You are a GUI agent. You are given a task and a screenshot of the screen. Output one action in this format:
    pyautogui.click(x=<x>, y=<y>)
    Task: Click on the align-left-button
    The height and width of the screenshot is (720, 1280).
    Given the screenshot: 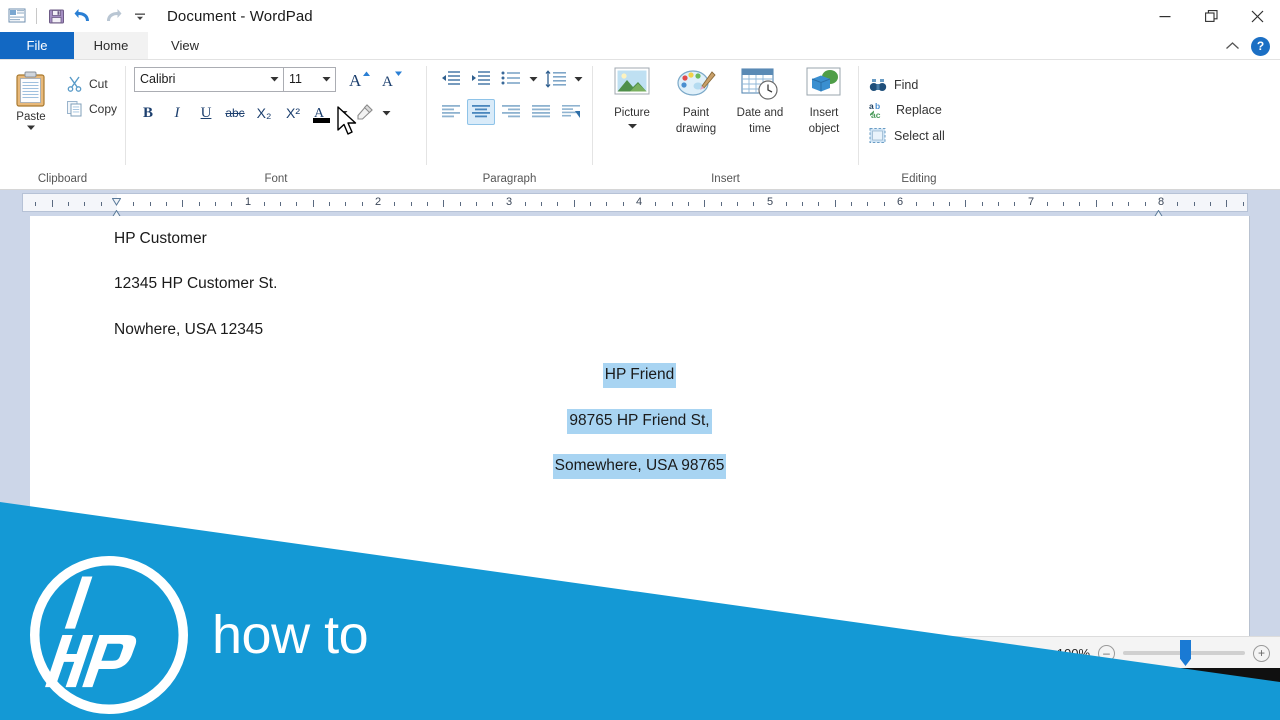 What is the action you would take?
    pyautogui.click(x=451, y=112)
    